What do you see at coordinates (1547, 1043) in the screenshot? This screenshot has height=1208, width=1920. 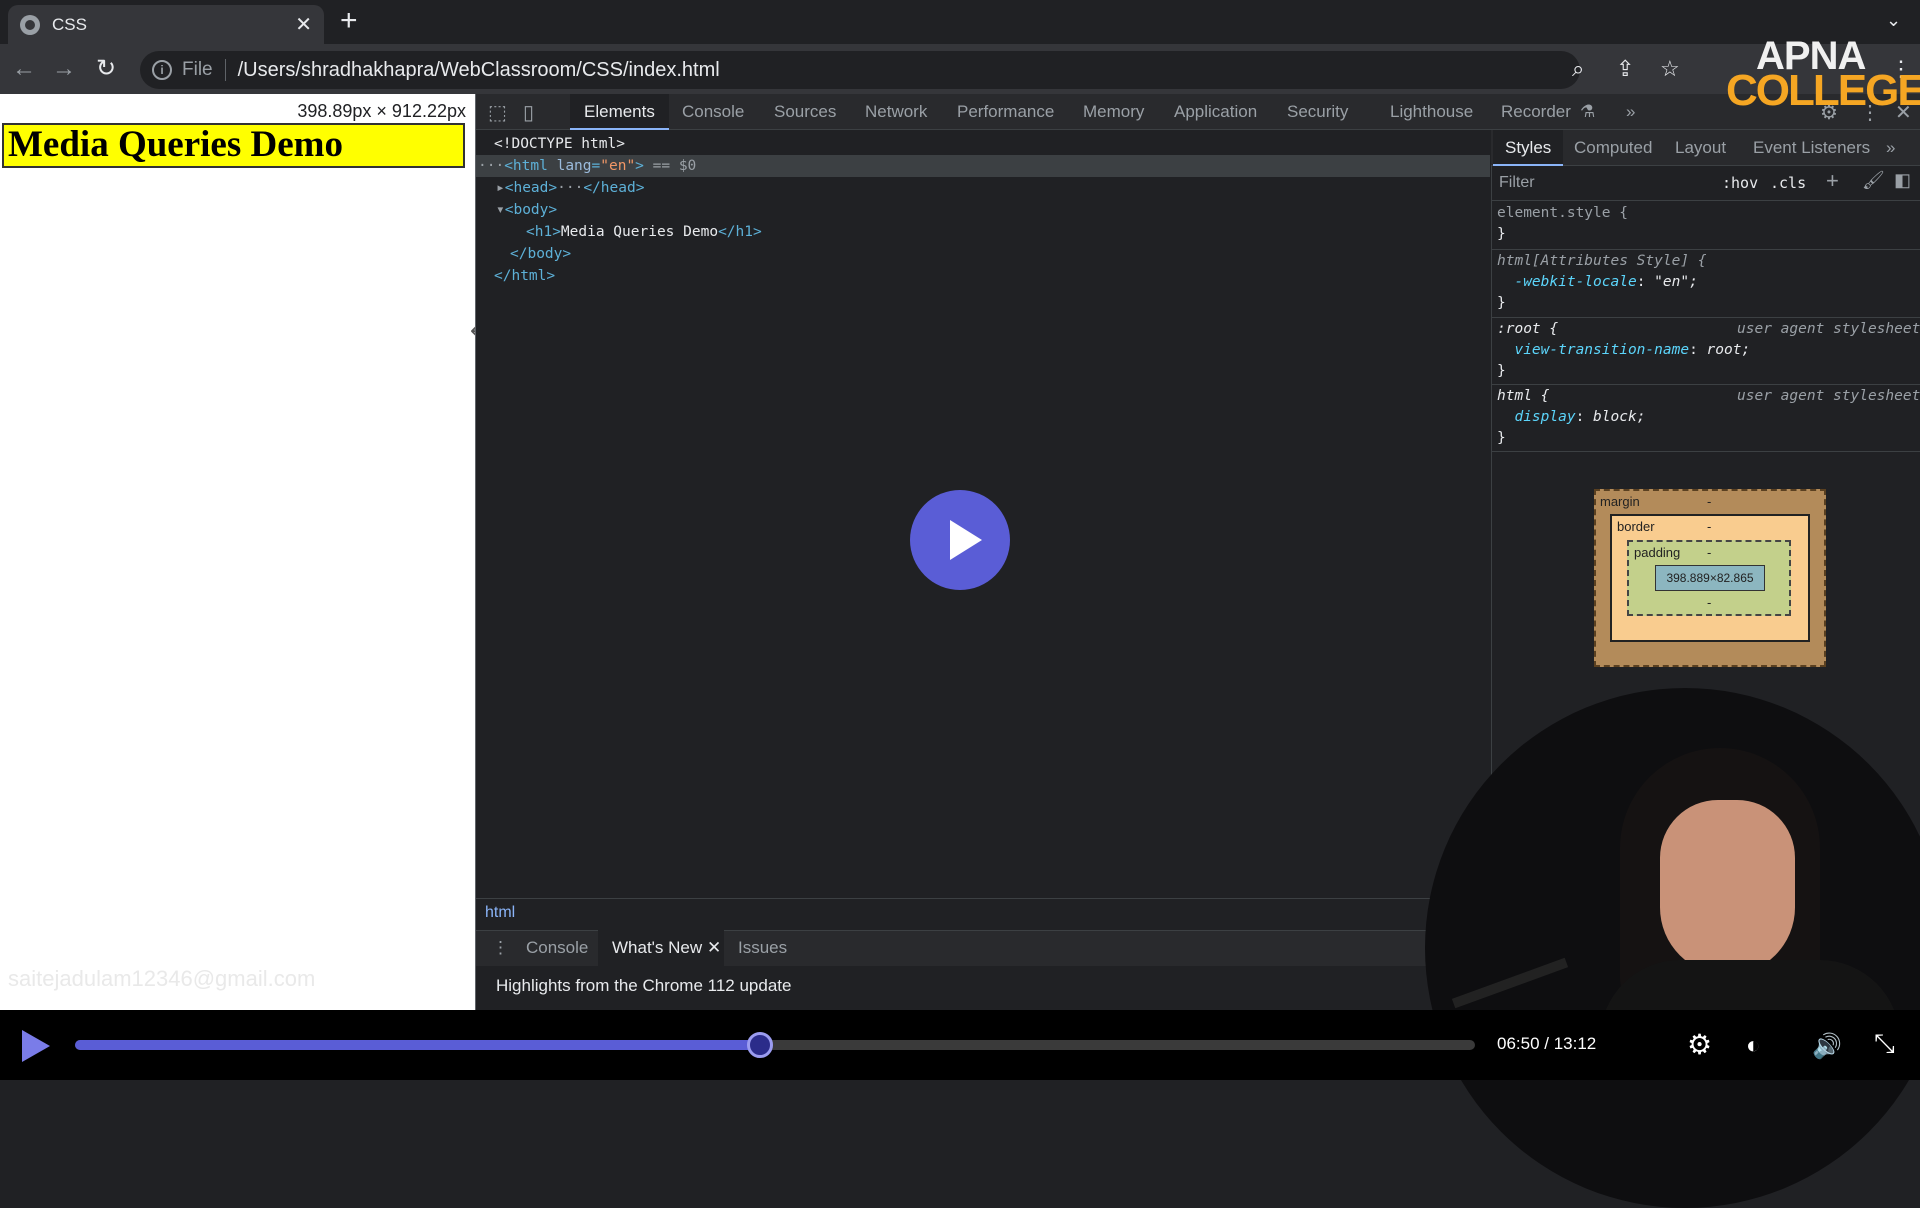 I see `playback-time: 06:50 / 13:12` at bounding box center [1547, 1043].